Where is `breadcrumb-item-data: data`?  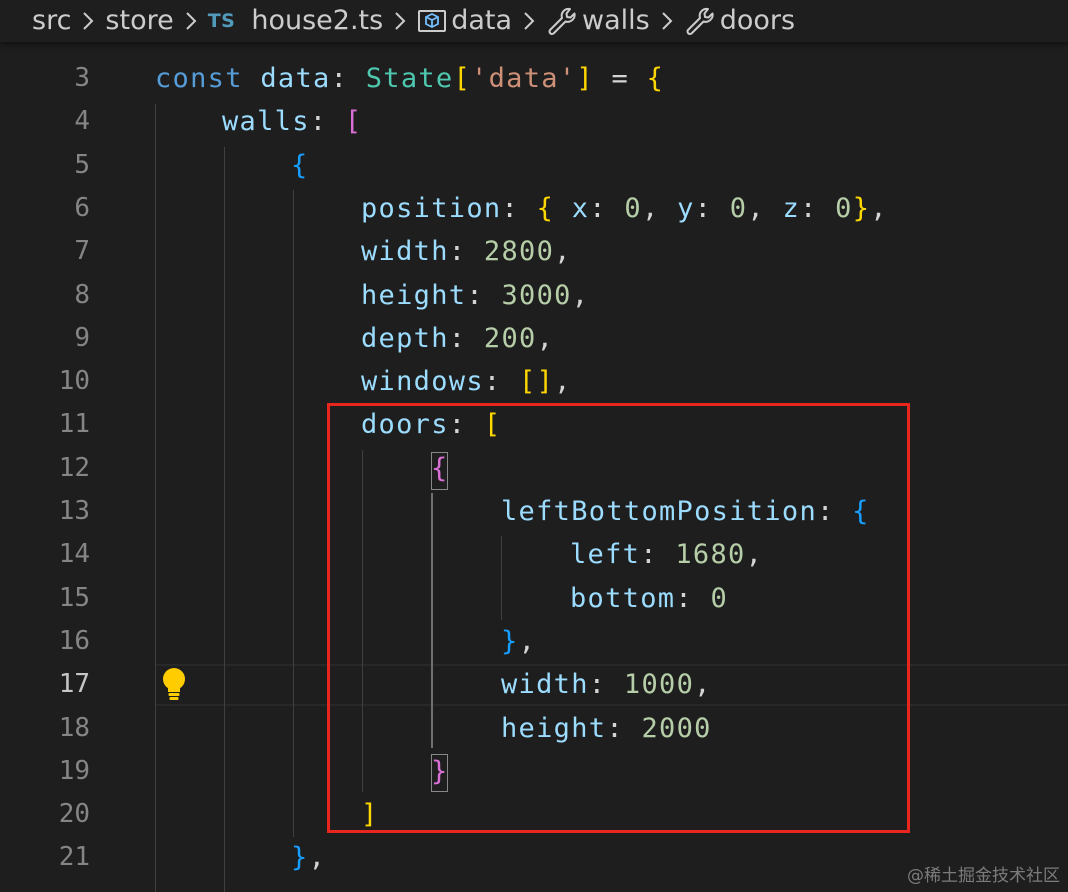 breadcrumb-item-data: data is located at coordinates (464, 21).